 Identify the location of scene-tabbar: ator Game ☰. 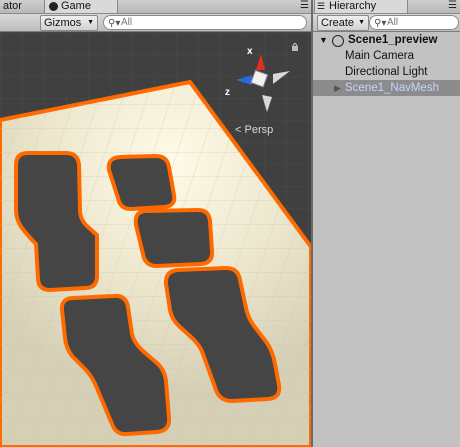
(155, 7).